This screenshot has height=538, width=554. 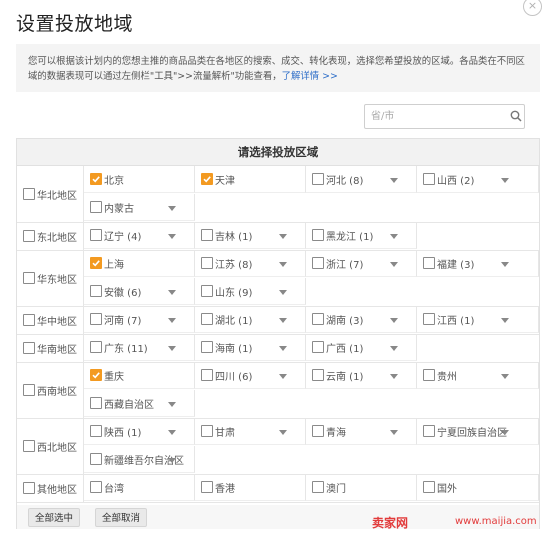 What do you see at coordinates (250, 431) in the screenshot?
I see `province-option: 甘肃` at bounding box center [250, 431].